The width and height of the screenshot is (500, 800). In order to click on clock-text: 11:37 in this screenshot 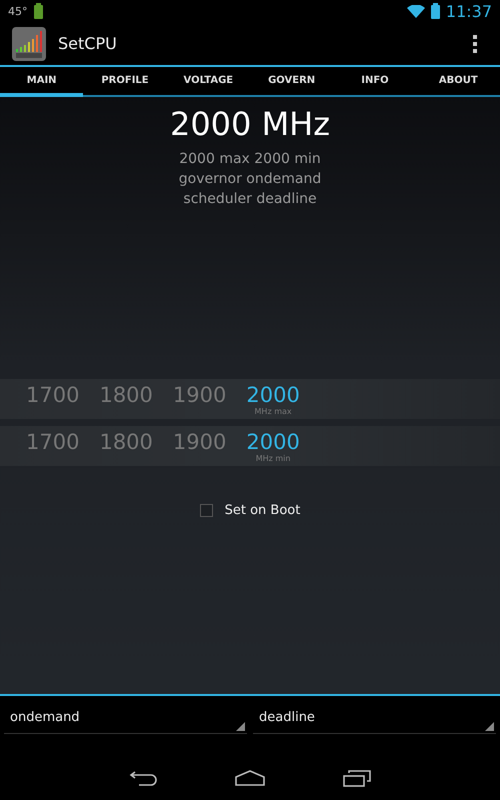, I will do `click(469, 11)`.